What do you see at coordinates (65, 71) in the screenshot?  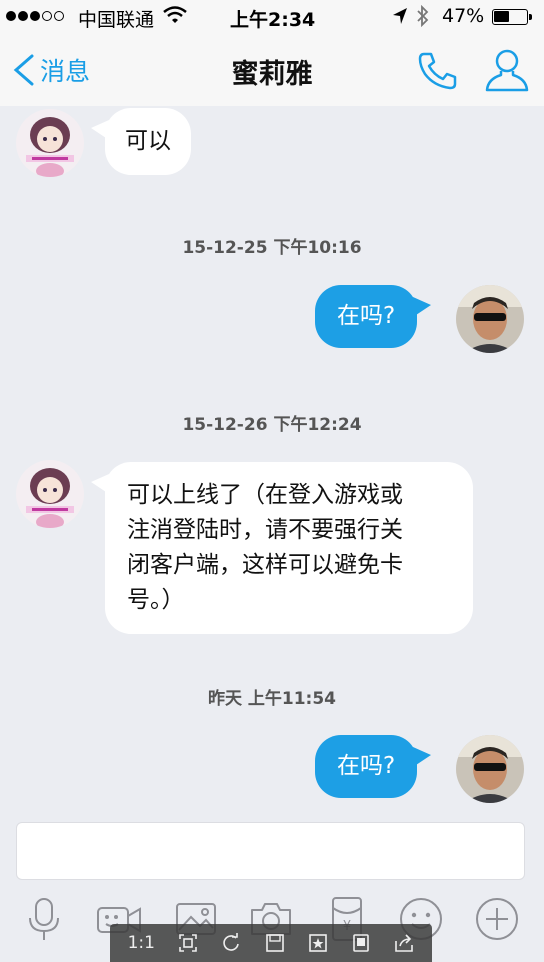 I see `back-label: 消息` at bounding box center [65, 71].